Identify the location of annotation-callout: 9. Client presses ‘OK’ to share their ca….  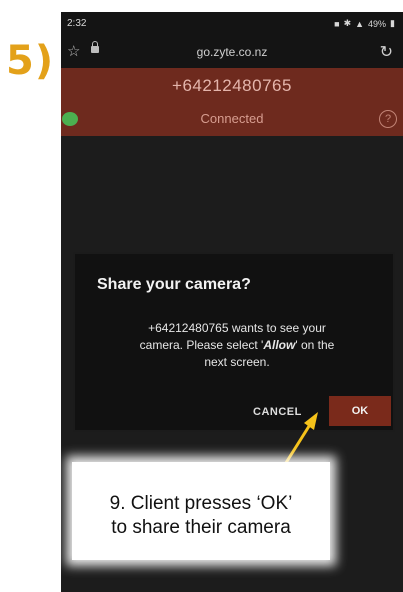
(201, 511).